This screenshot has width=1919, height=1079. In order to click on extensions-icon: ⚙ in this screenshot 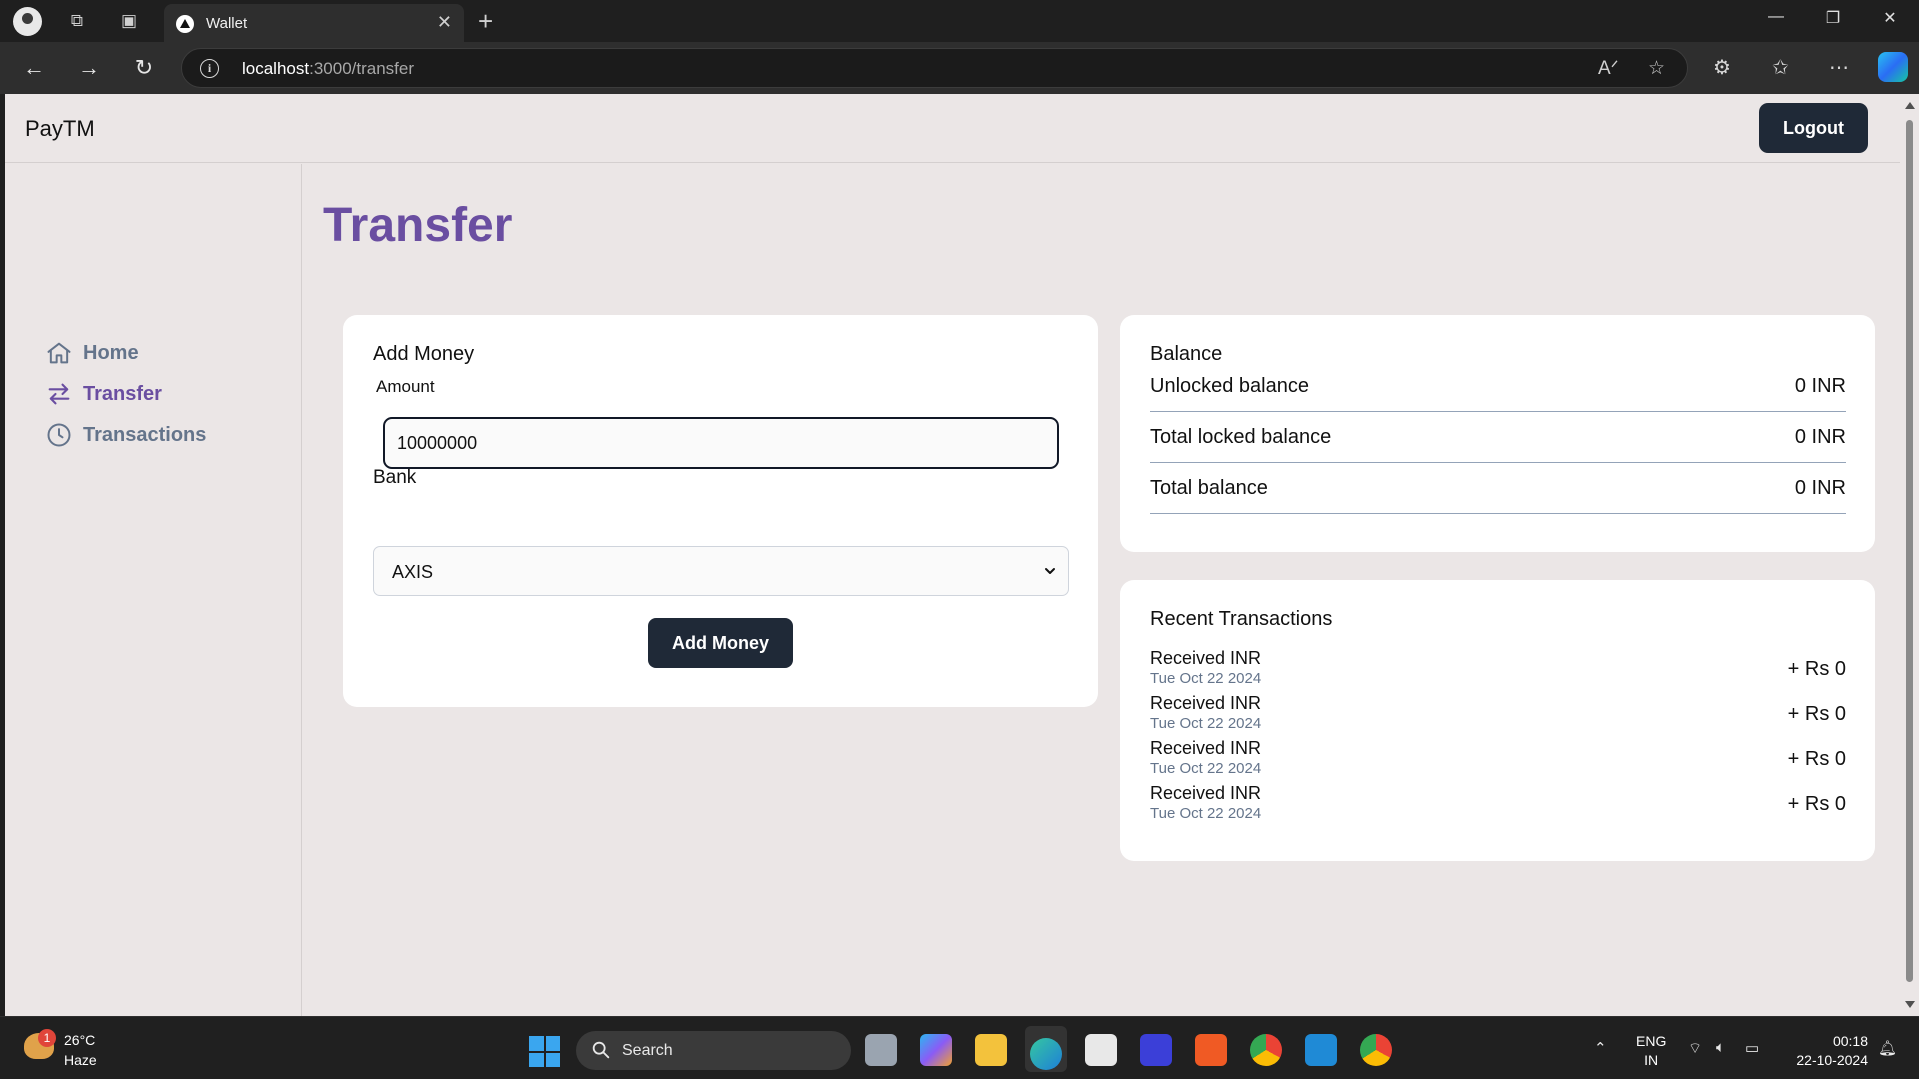, I will do `click(1722, 67)`.